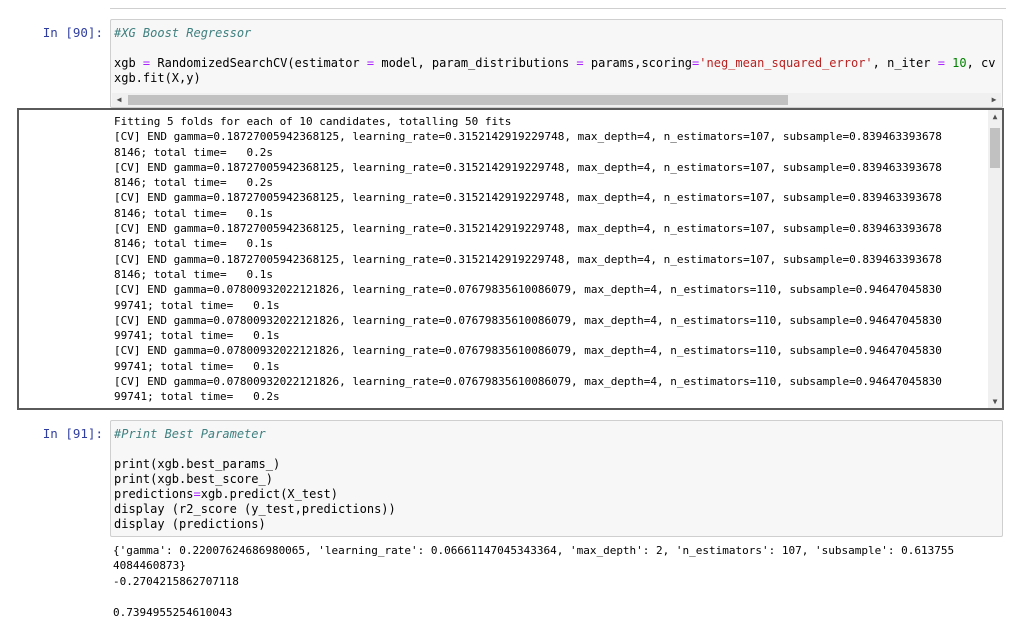 Image resolution: width=1024 pixels, height=620 pixels. Describe the element at coordinates (197, 397) in the screenshot. I see `output-line: 99741; total time= 0.2s` at that location.